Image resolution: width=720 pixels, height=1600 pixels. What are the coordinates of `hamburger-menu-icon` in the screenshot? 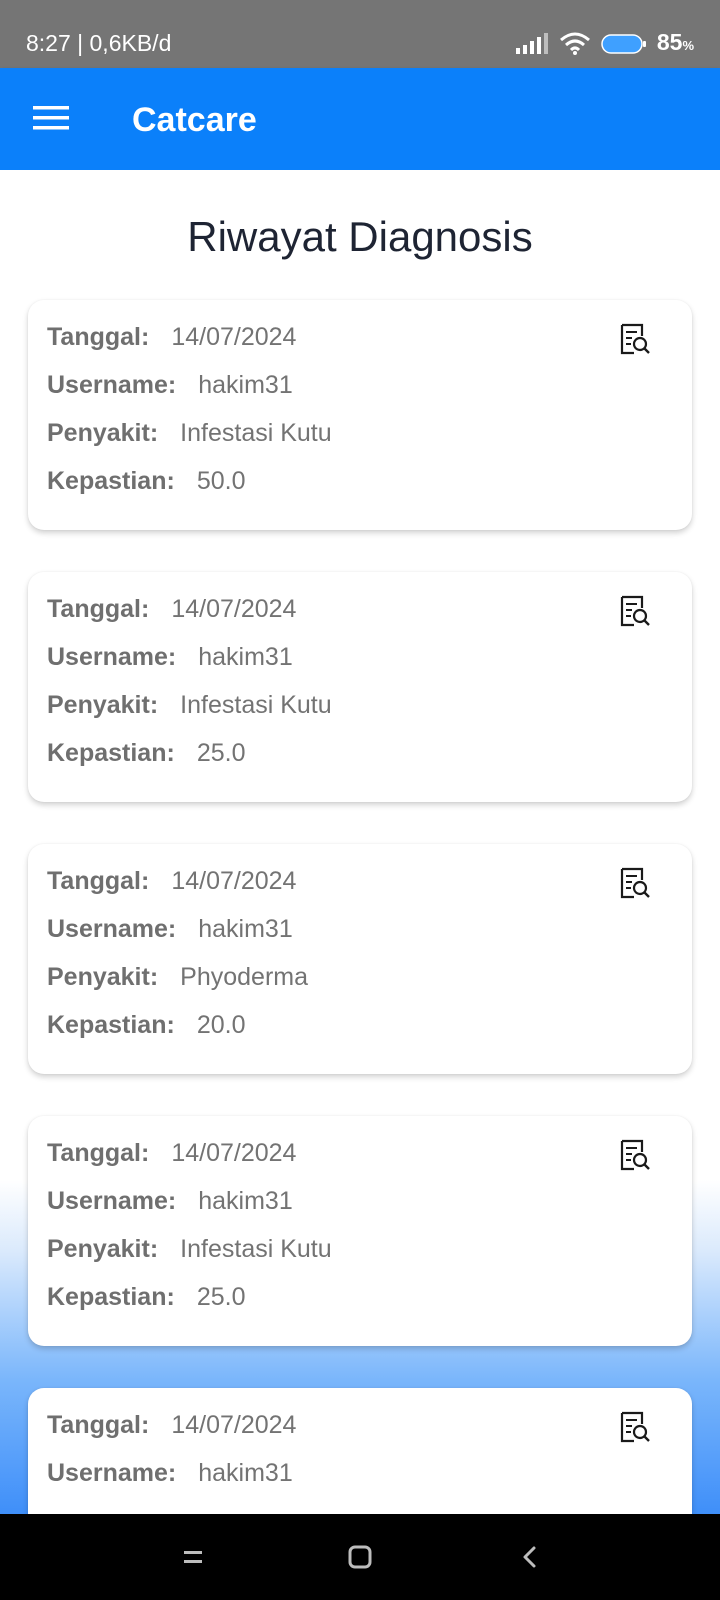 It's located at (51, 118).